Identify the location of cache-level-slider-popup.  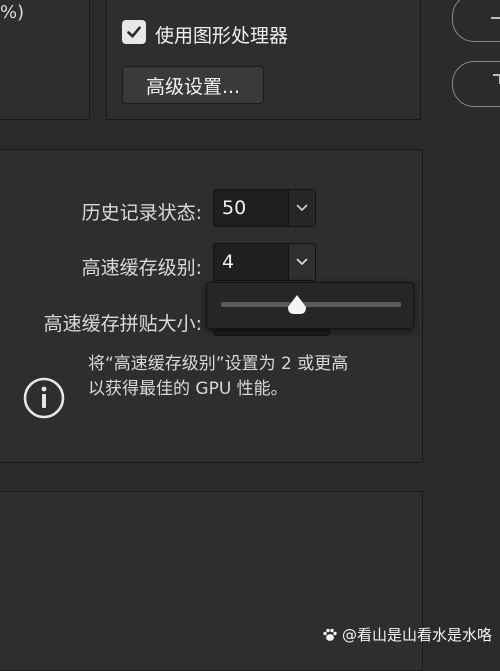
(310, 305).